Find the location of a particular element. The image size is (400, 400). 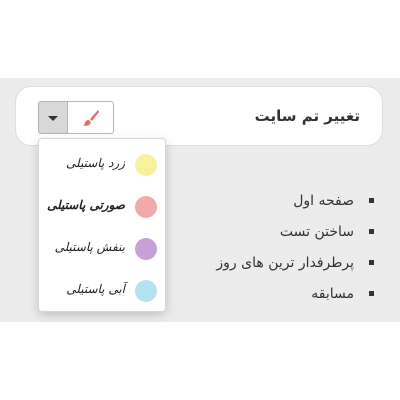

menu-item-trending: پرطرفدار ترین های روز is located at coordinates (273, 267).